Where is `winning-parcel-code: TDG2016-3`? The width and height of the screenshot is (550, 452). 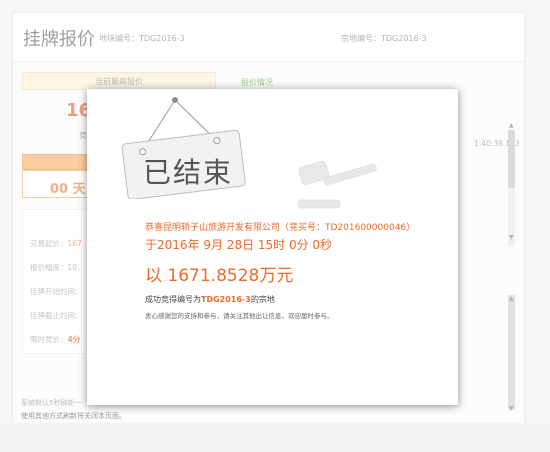
winning-parcel-code: TDG2016-3 is located at coordinates (226, 299).